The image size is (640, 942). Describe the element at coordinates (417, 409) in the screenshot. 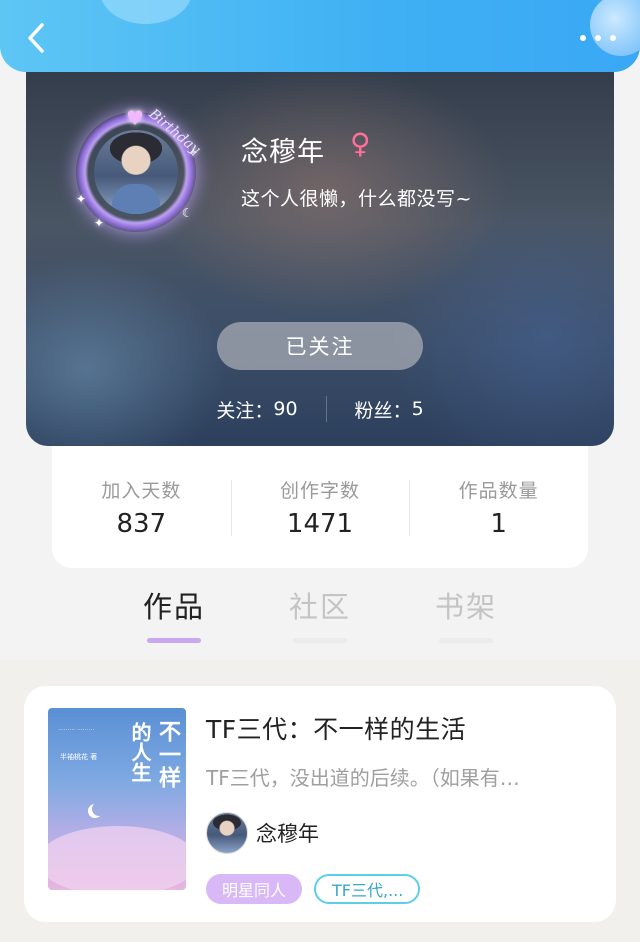

I see `followers-value: 5` at that location.